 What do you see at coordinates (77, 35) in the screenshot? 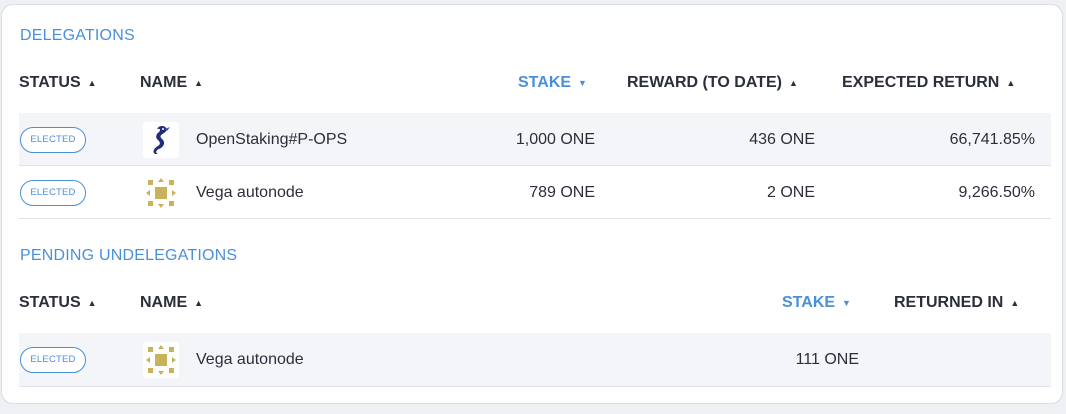
I see `delegations-title: DELEGATIONS` at bounding box center [77, 35].